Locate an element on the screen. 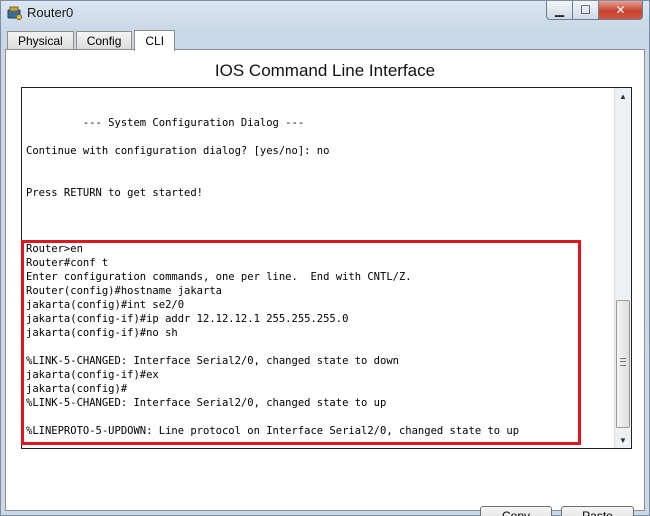 This screenshot has width=650, height=516. terminal-line: jakarta(config-if)#ex is located at coordinates (92, 375).